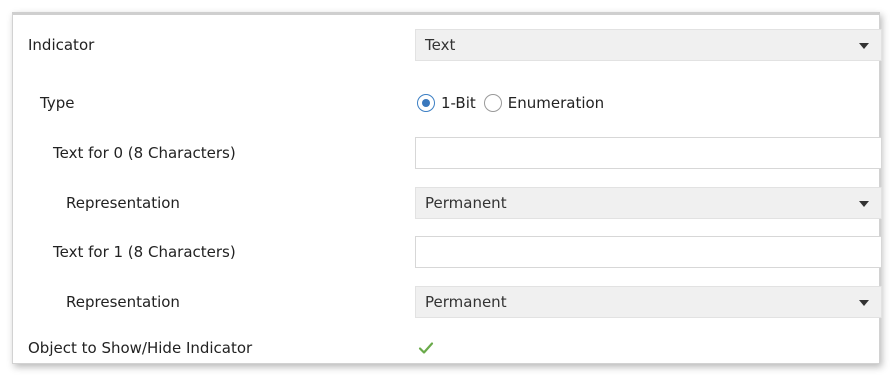 The width and height of the screenshot is (894, 378). I want to click on text0-label: Text for 0 (8 Characters), so click(144, 153).